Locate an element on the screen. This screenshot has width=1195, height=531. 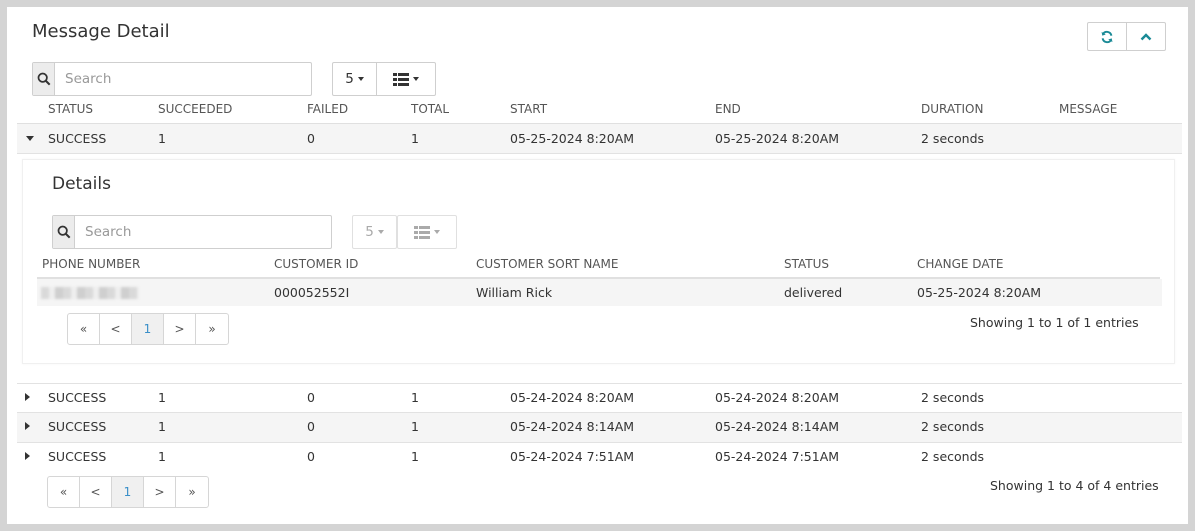
row-start: 05-24-2024 8:20AM is located at coordinates (572, 397).